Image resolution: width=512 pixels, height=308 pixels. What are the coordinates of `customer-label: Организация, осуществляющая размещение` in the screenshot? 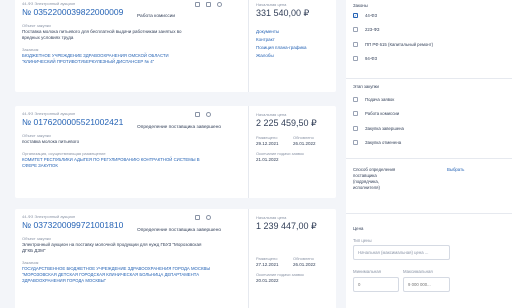 It's located at (64, 153).